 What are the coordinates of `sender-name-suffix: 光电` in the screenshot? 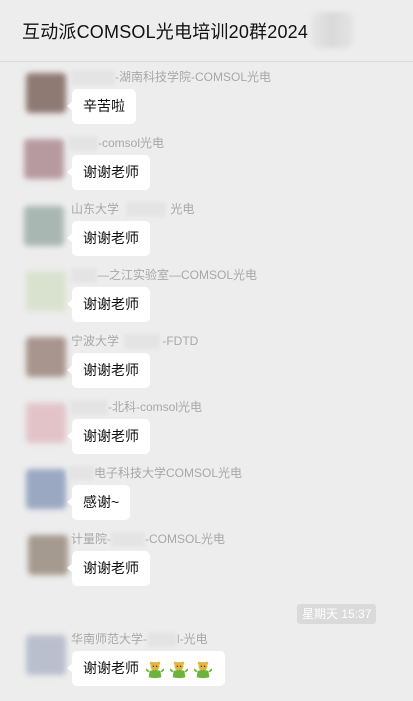 It's located at (182, 209).